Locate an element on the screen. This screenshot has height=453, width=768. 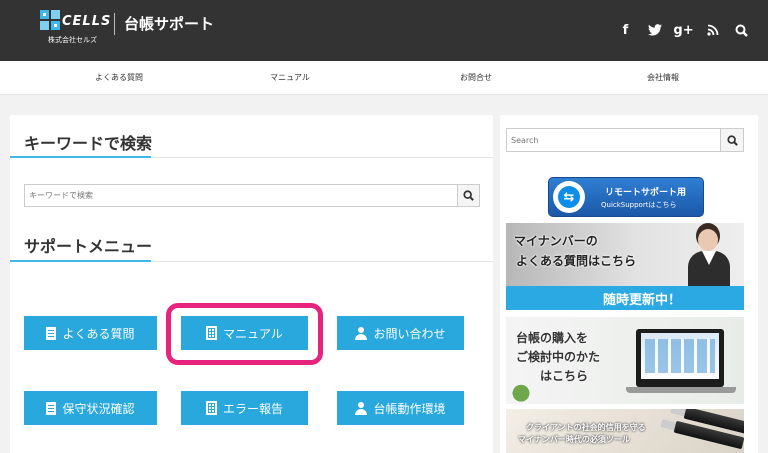
environment-button-label: 台帳動作環境 is located at coordinates (409, 408).